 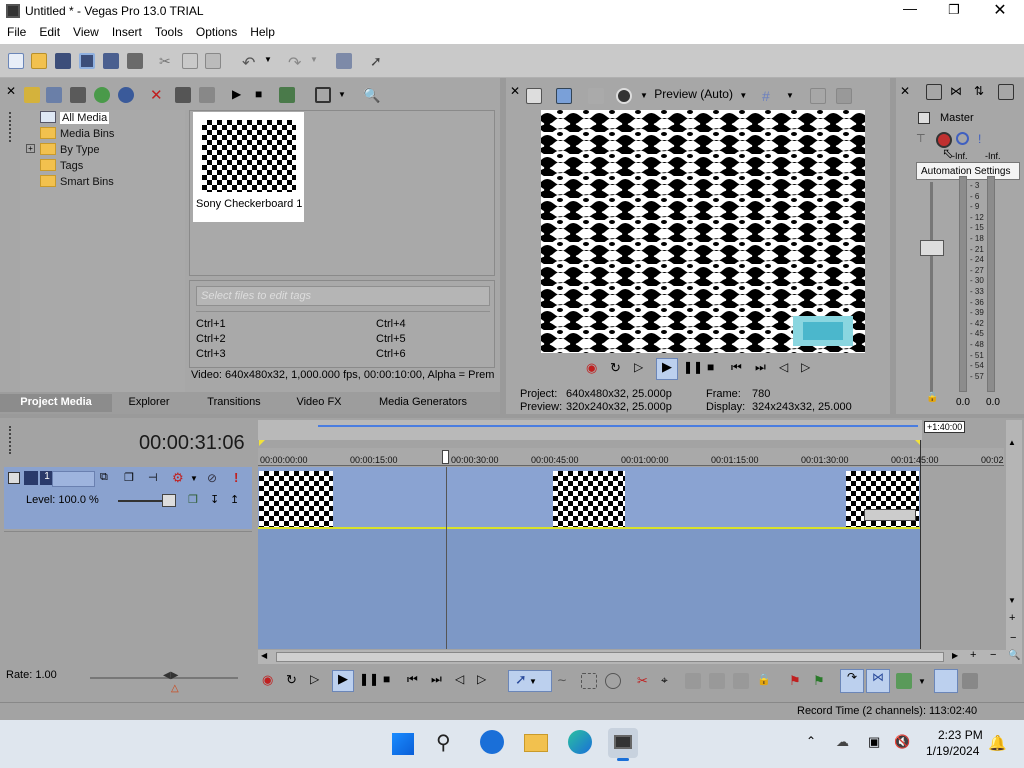 I want to click on trim-end-icon, so click(x=717, y=681).